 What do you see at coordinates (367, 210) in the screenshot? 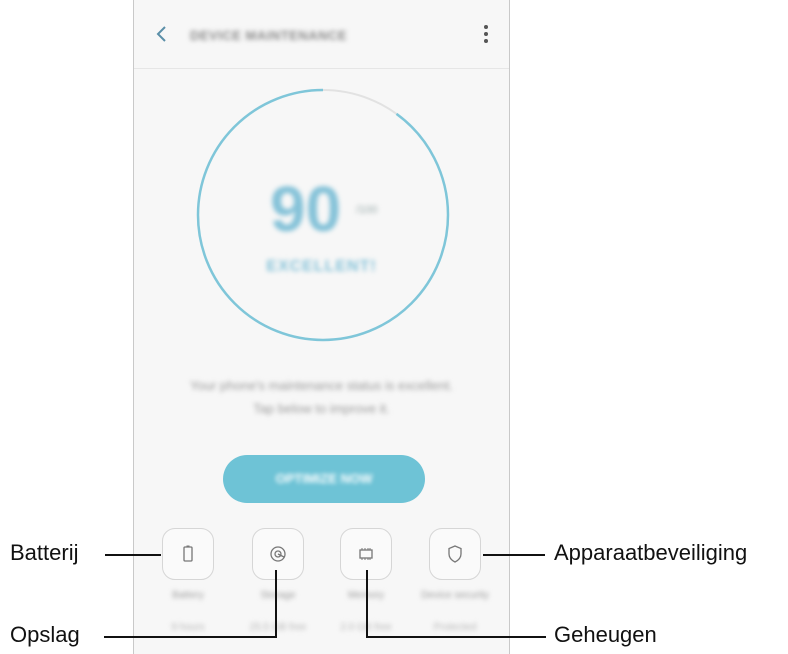
I see `score-total: /100` at bounding box center [367, 210].